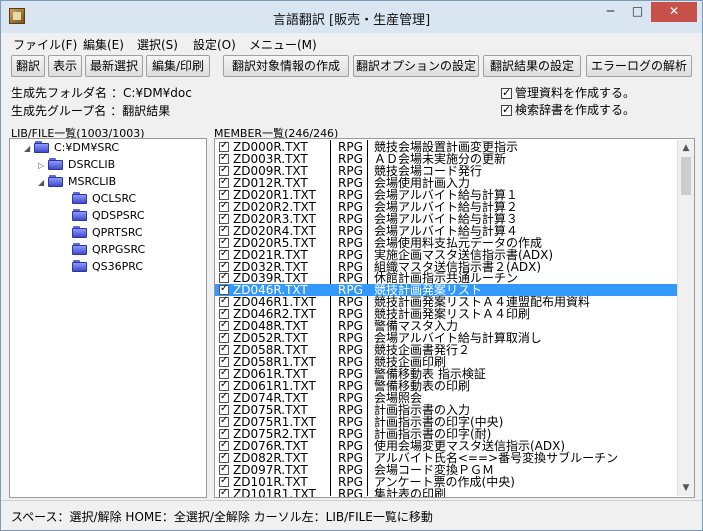 The width and height of the screenshot is (703, 531). What do you see at coordinates (114, 66) in the screenshot?
I see `latest-select-button: 最新選択` at bounding box center [114, 66].